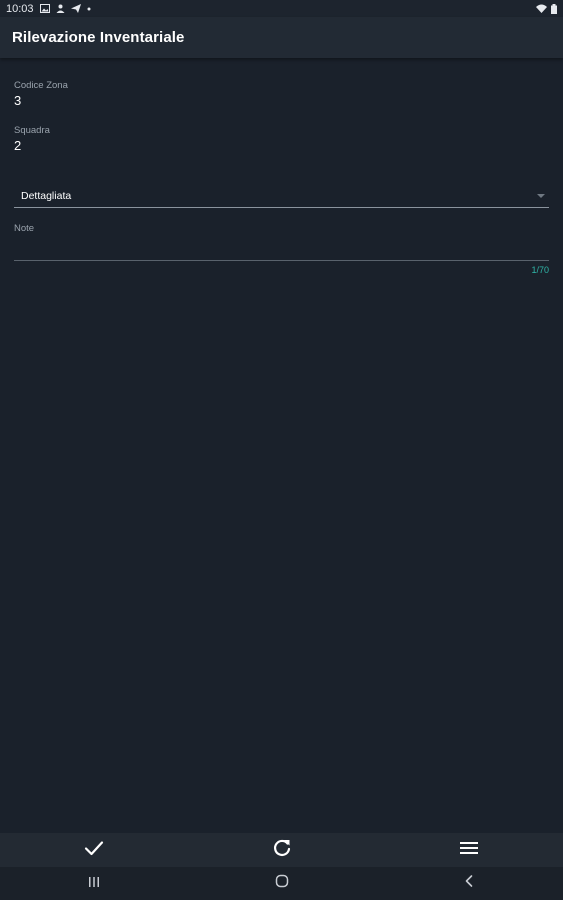  Describe the element at coordinates (60, 8) in the screenshot. I see `person-icon` at that location.